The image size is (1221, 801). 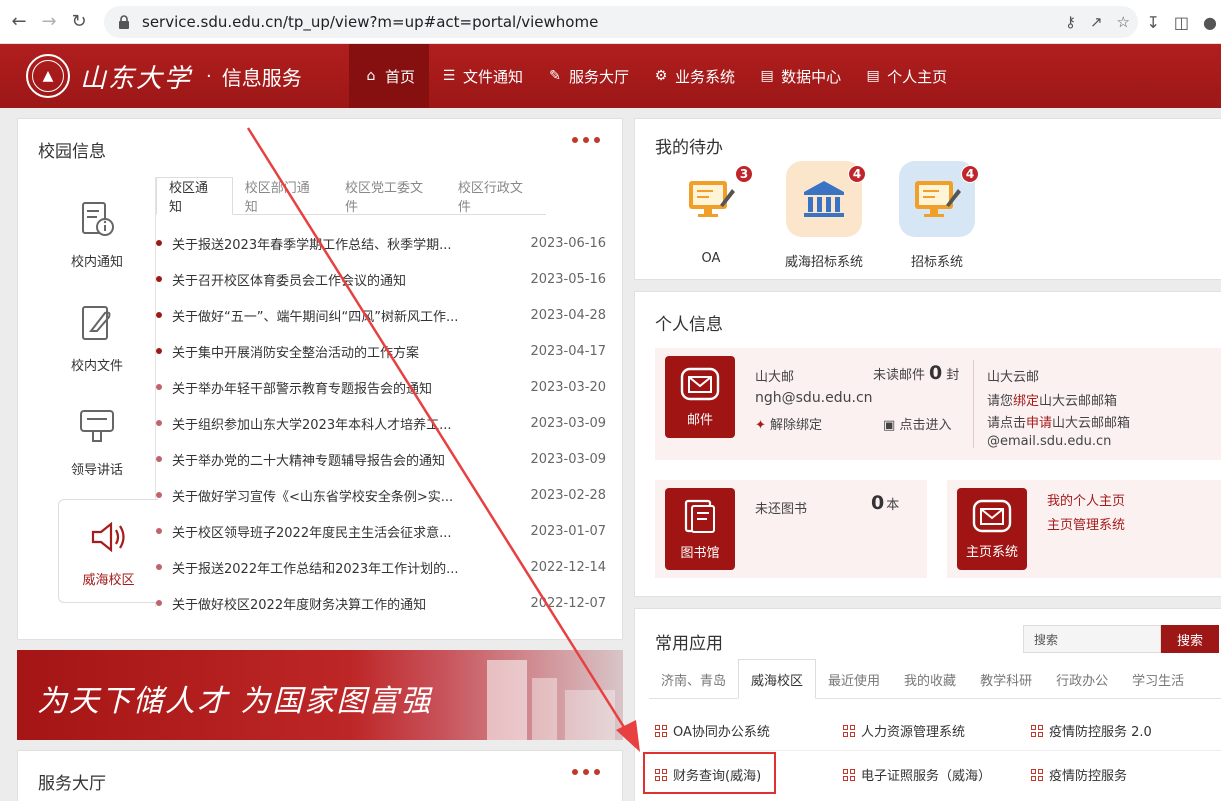 What do you see at coordinates (389, 196) in the screenshot?
I see `tab-party-files: 校区党工委文件` at bounding box center [389, 196].